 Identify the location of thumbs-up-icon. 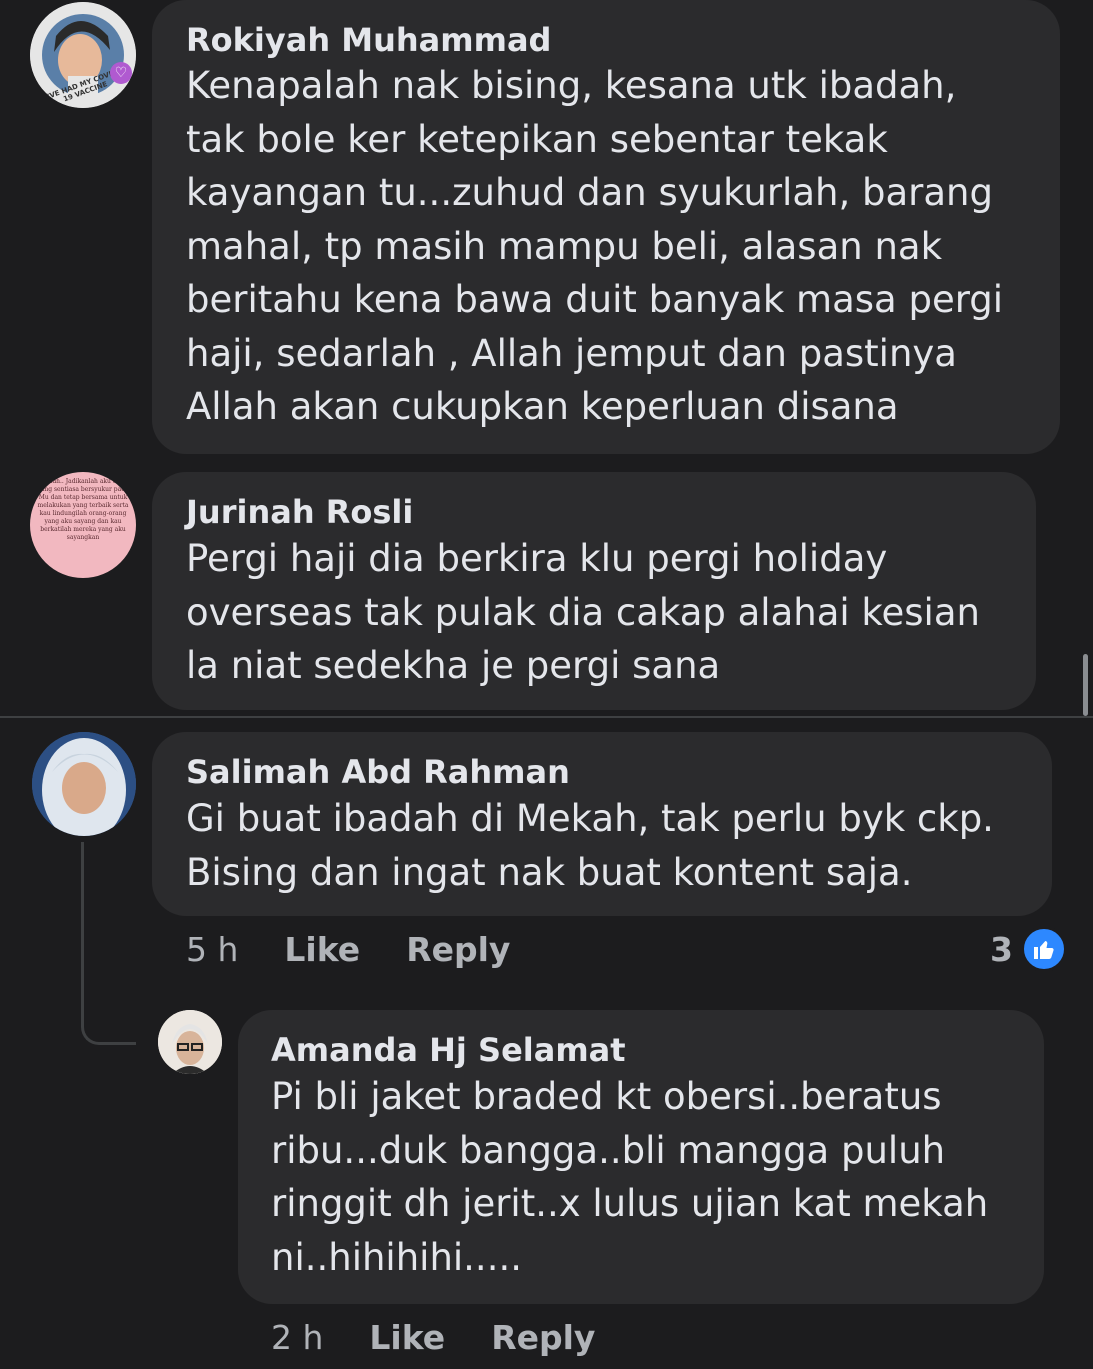
(1043, 949).